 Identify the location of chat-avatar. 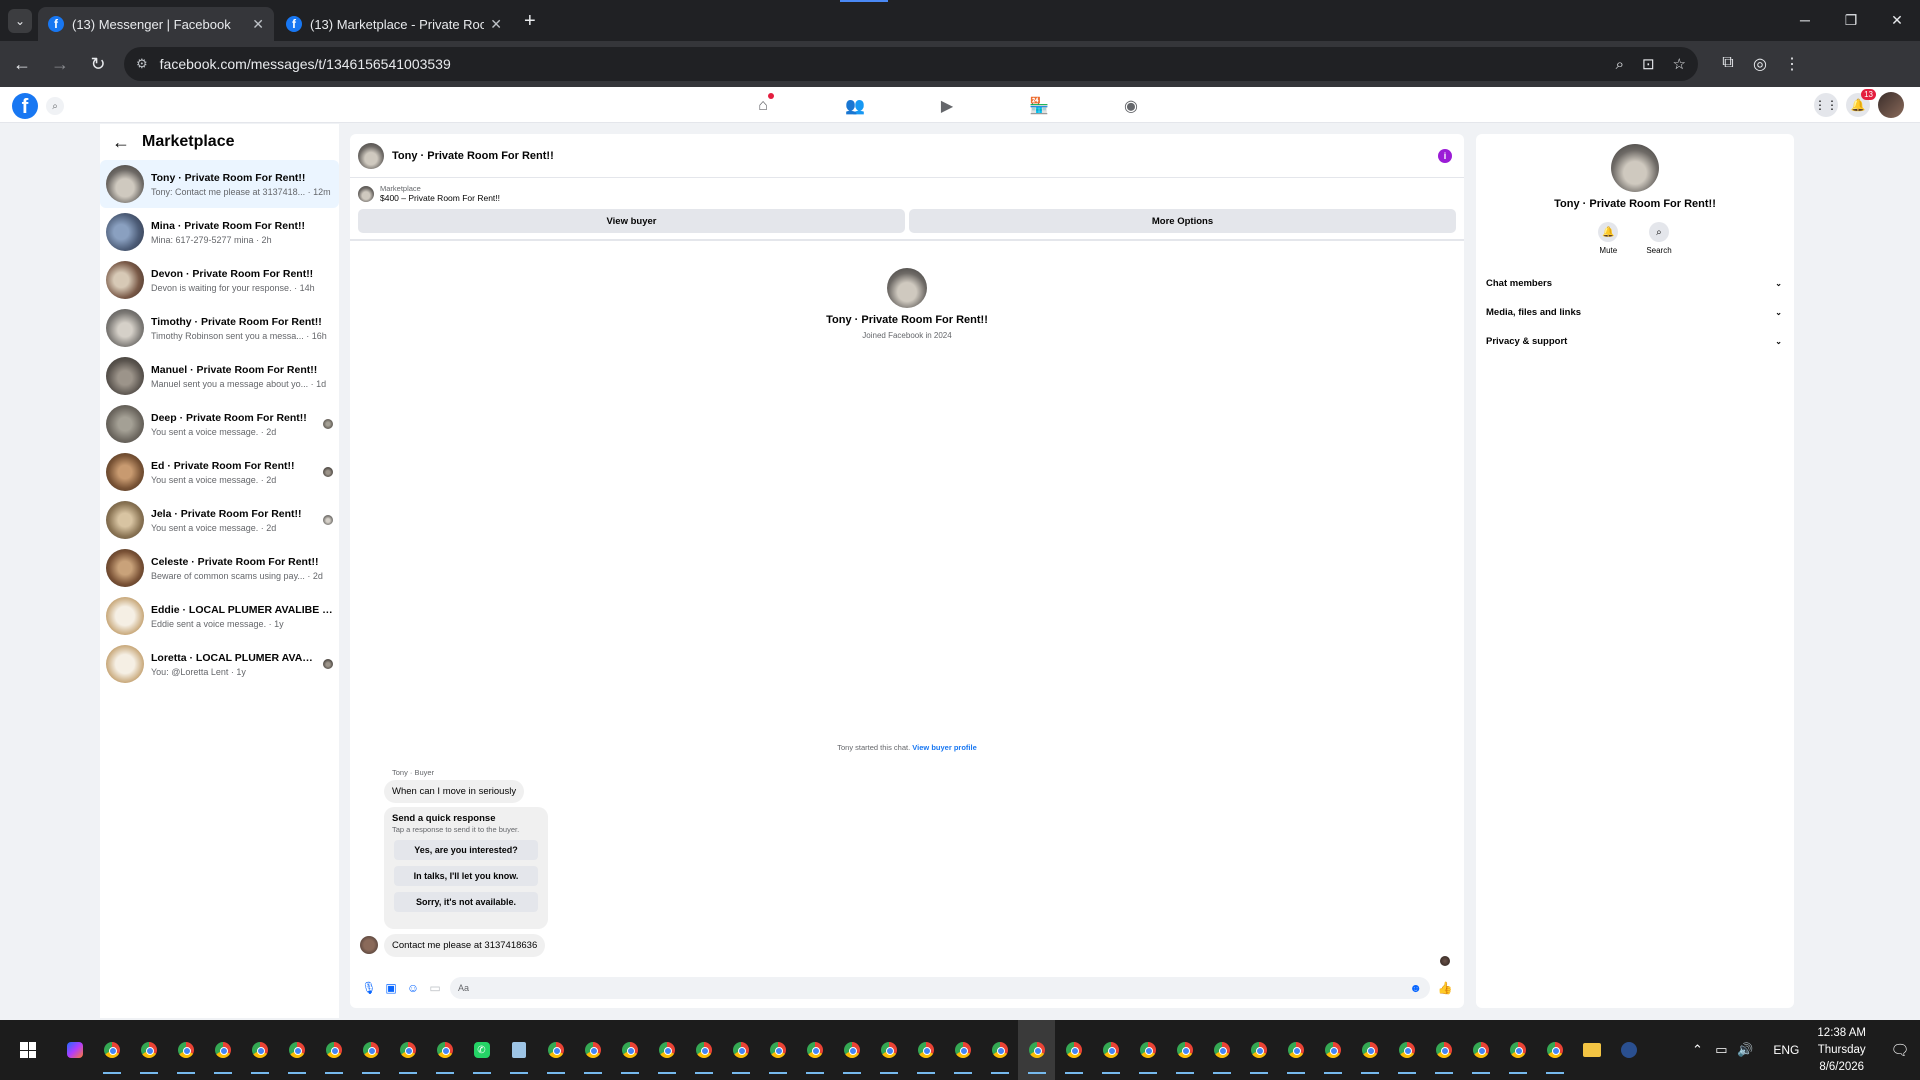
(371, 155).